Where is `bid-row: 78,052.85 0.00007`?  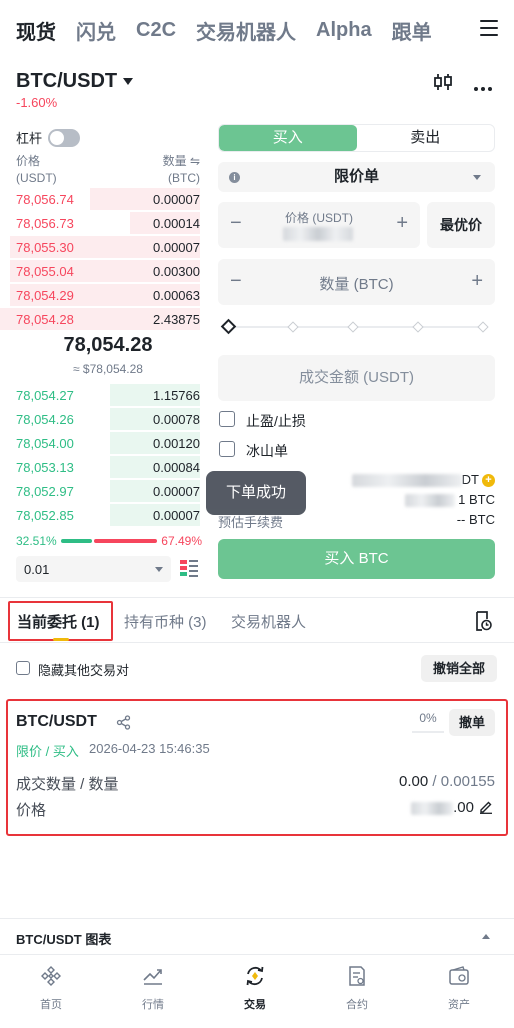 bid-row: 78,052.85 0.00007 is located at coordinates (105, 515).